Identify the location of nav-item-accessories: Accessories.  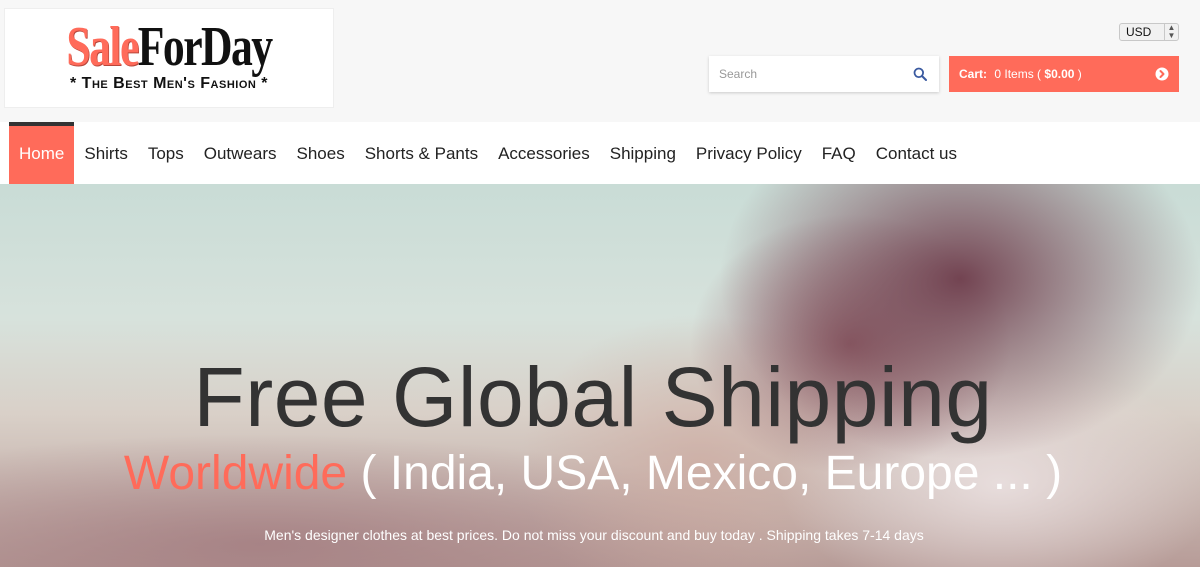
(544, 153).